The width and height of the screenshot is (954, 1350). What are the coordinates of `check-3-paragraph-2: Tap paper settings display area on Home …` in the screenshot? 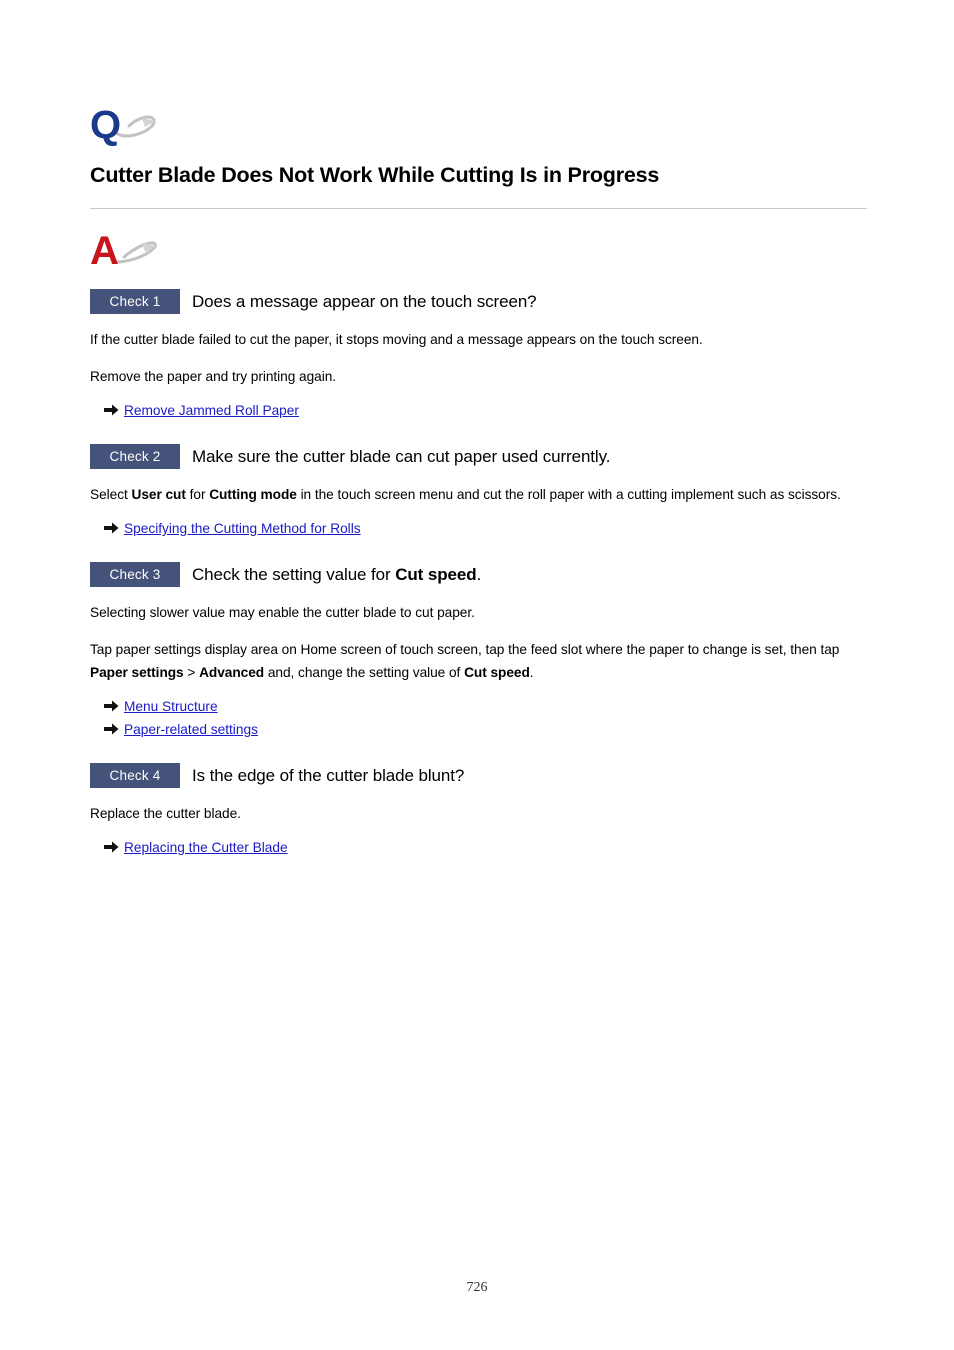 It's located at (479, 661).